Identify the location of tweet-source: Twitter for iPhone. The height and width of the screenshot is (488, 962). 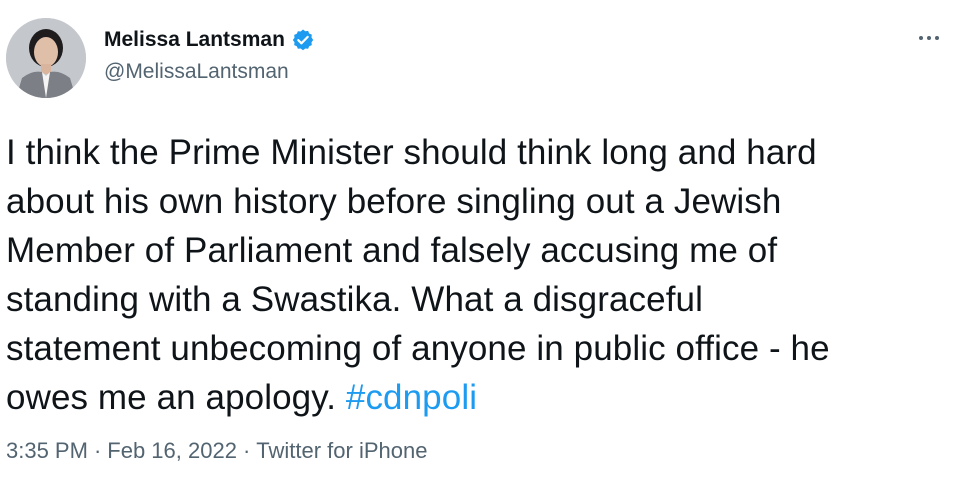
(341, 451).